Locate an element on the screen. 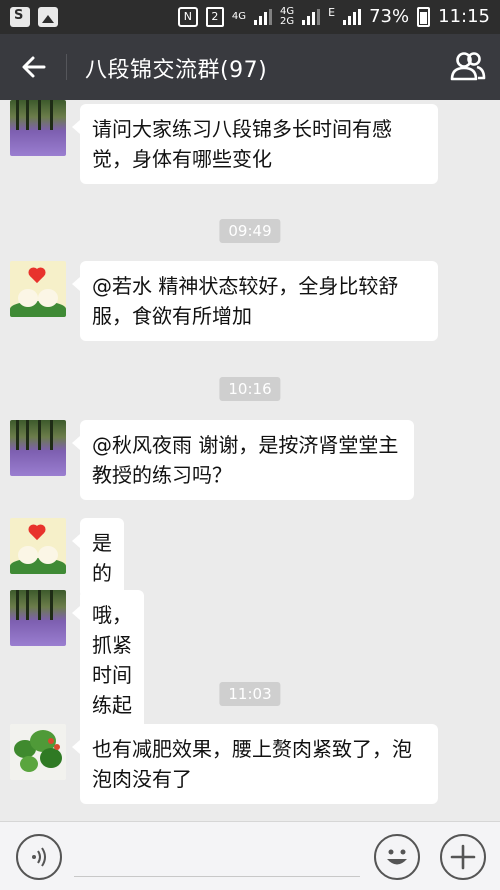 The width and height of the screenshot is (500, 890). group-members-icon is located at coordinates (468, 67).